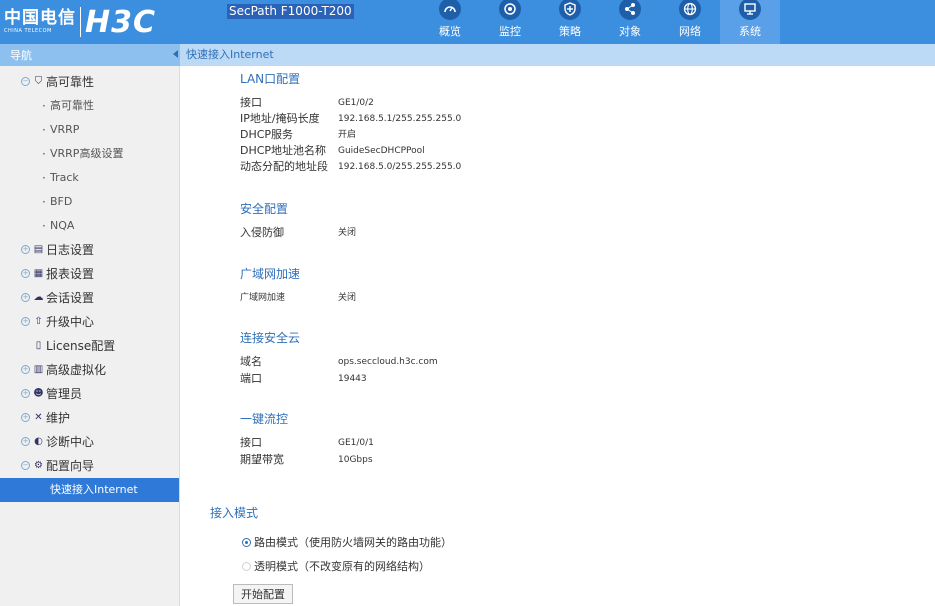  I want to click on field-label: 域名, so click(251, 361).